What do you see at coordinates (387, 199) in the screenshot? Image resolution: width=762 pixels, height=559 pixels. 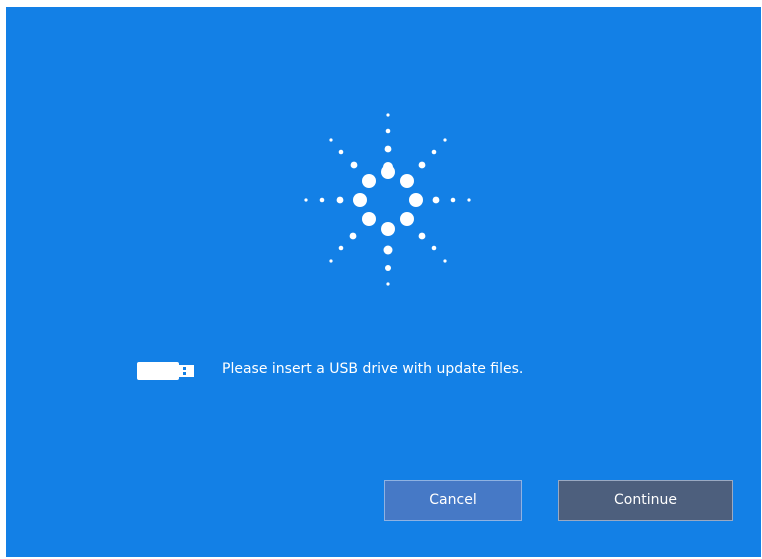 I see `agilent-spark-logo-icon` at bounding box center [387, 199].